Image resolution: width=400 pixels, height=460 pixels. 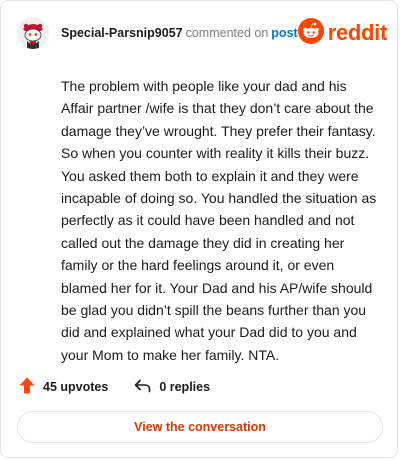 I want to click on view-conversation-button: View the conversation, so click(x=200, y=427).